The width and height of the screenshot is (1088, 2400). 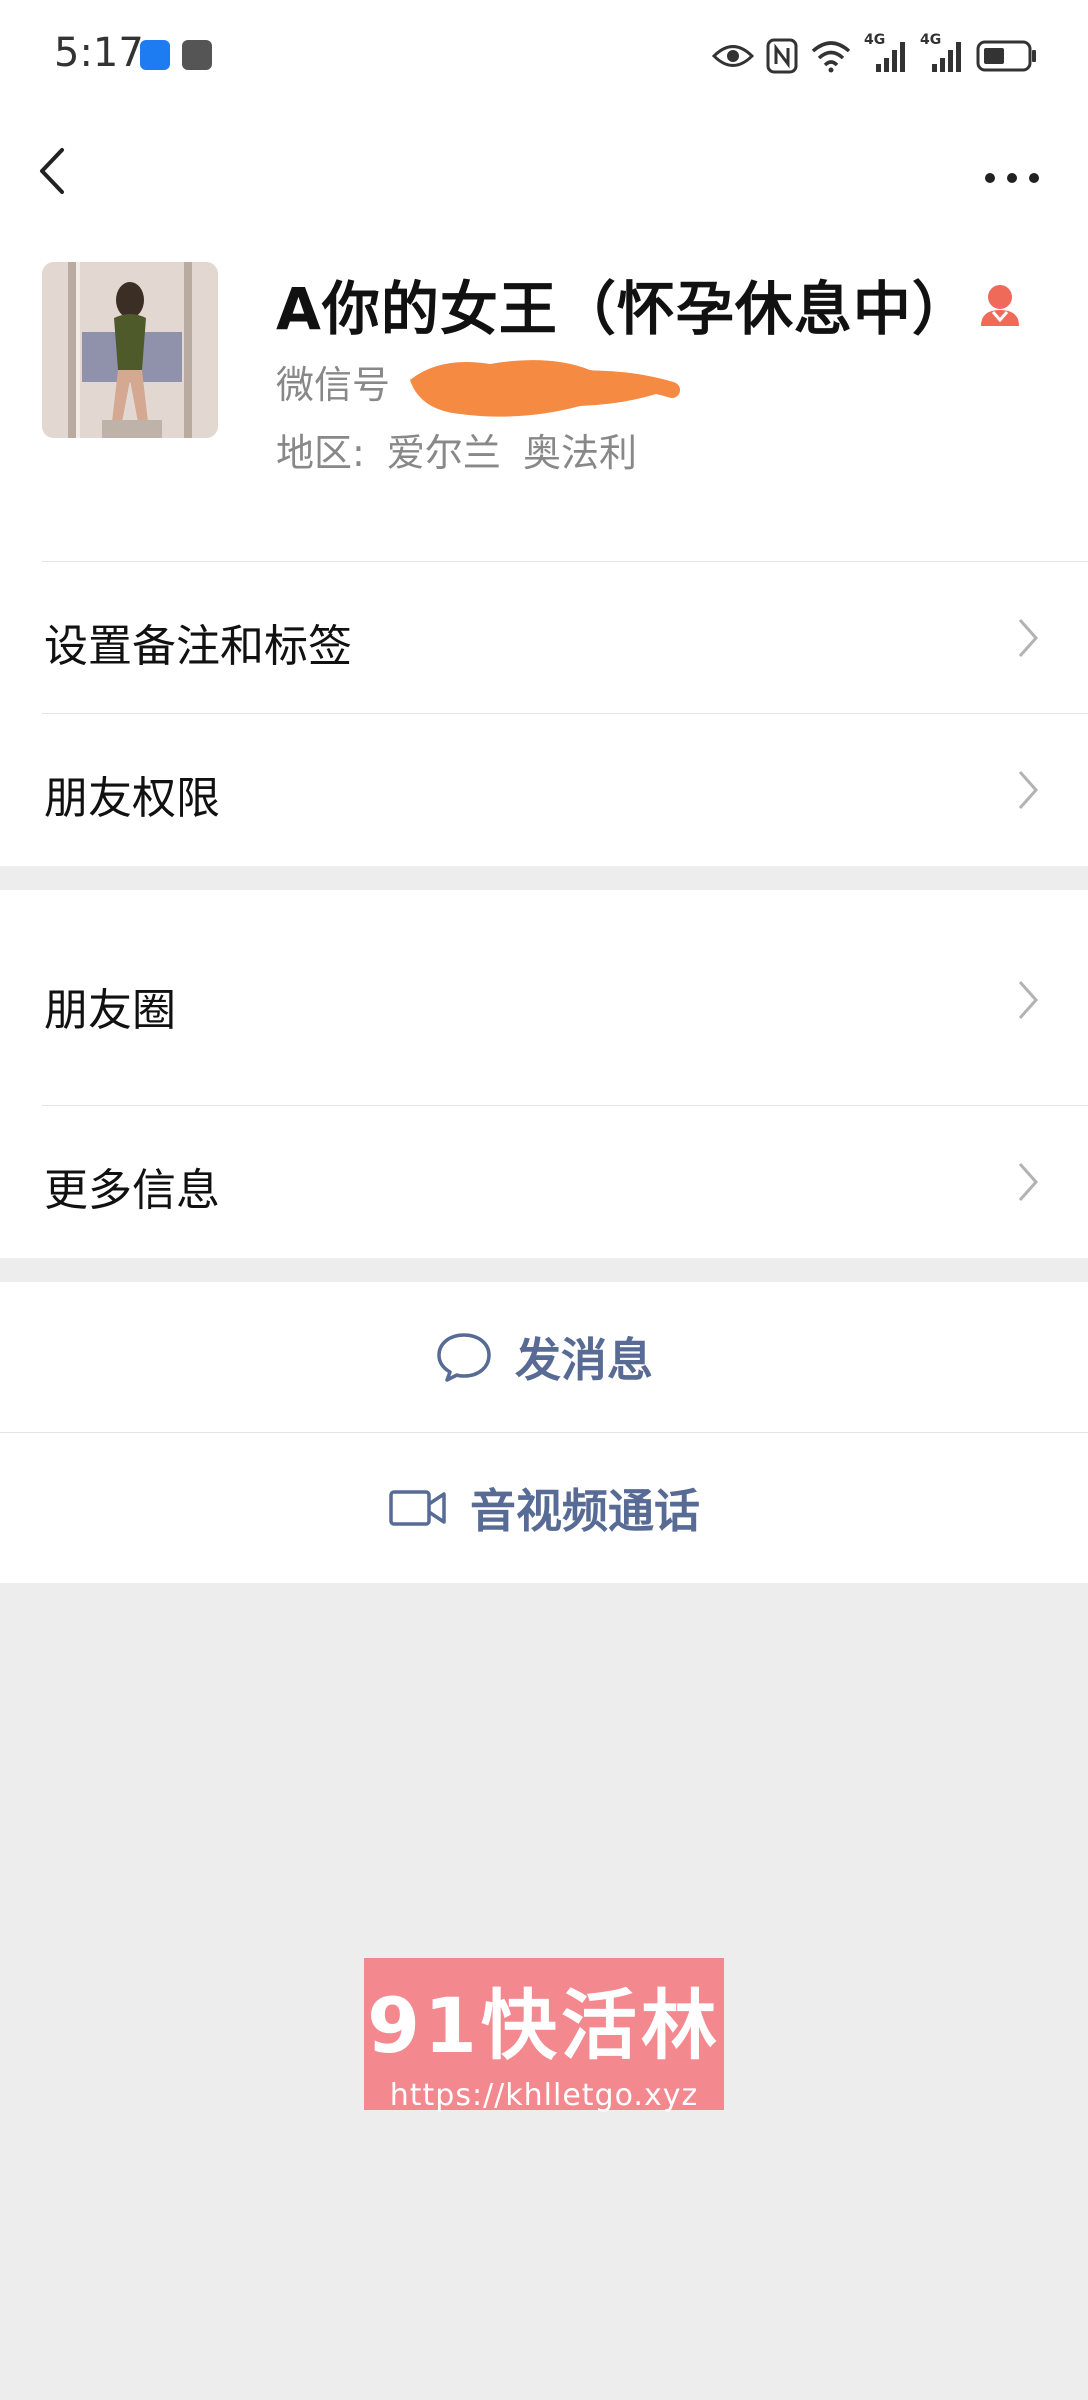 What do you see at coordinates (417, 1508) in the screenshot?
I see `video-camera-icon` at bounding box center [417, 1508].